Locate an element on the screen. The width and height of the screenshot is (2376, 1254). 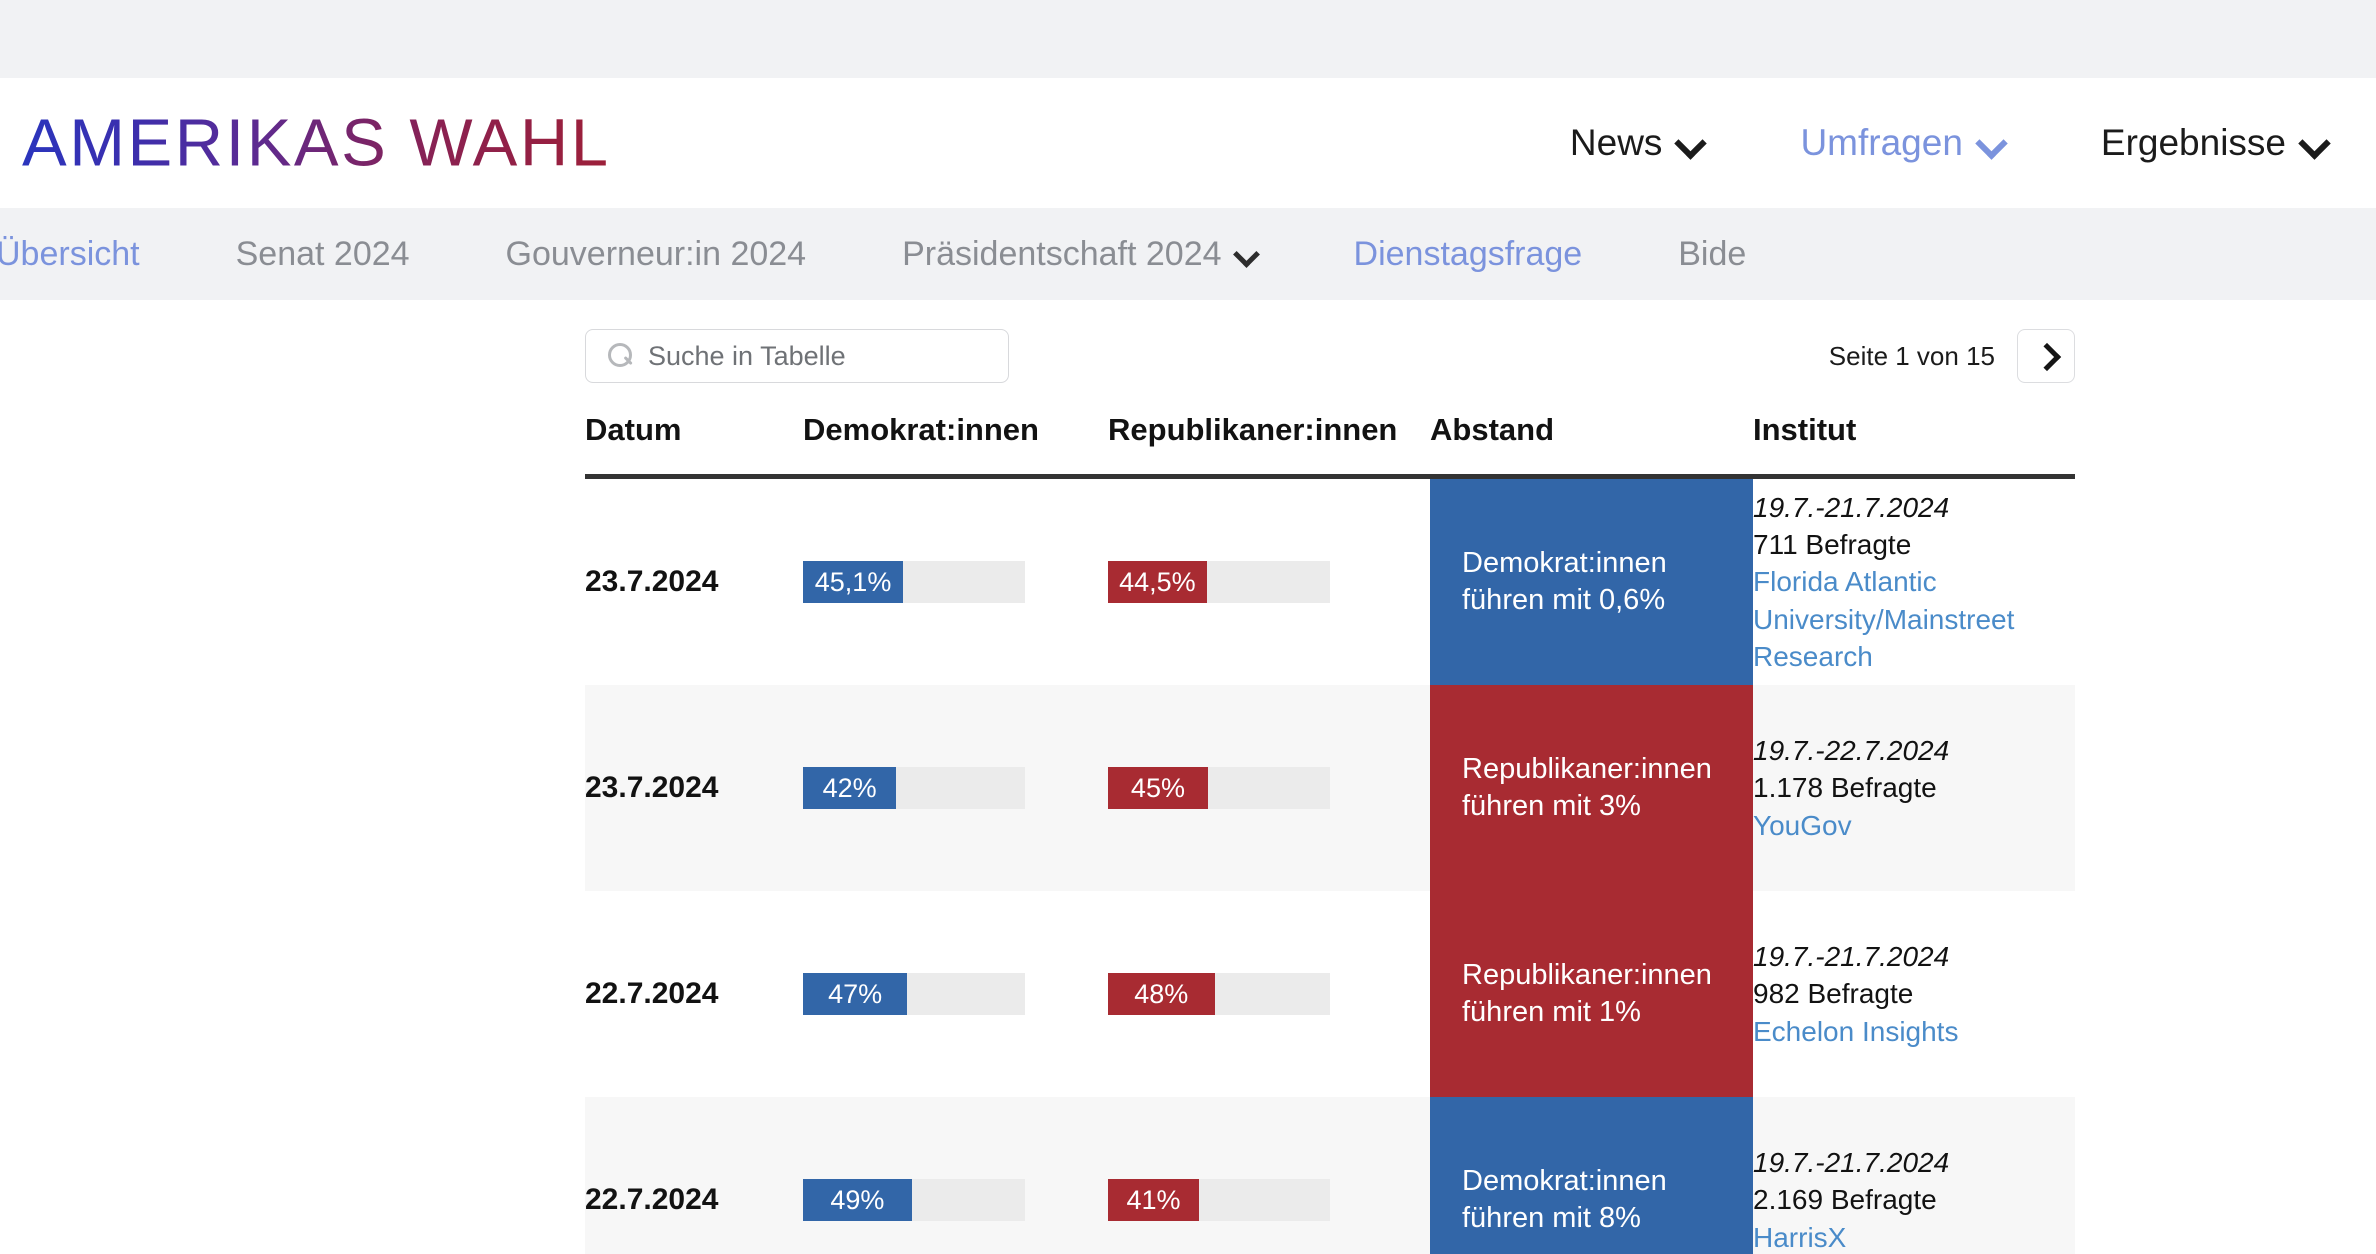
logo-word-wahl: WAHL is located at coordinates (510, 143).